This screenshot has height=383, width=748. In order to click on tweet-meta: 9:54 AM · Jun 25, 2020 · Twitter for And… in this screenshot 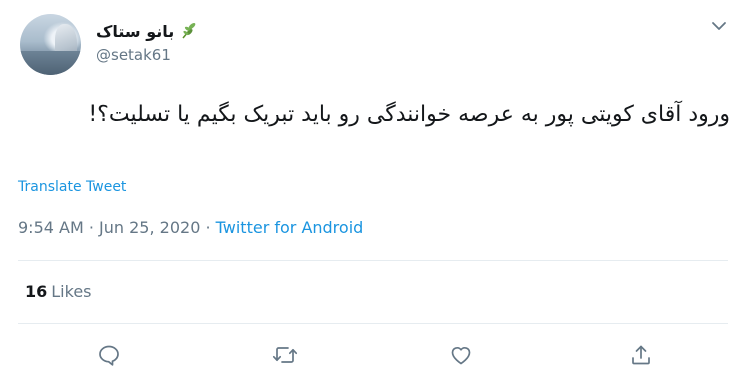, I will do `click(190, 227)`.